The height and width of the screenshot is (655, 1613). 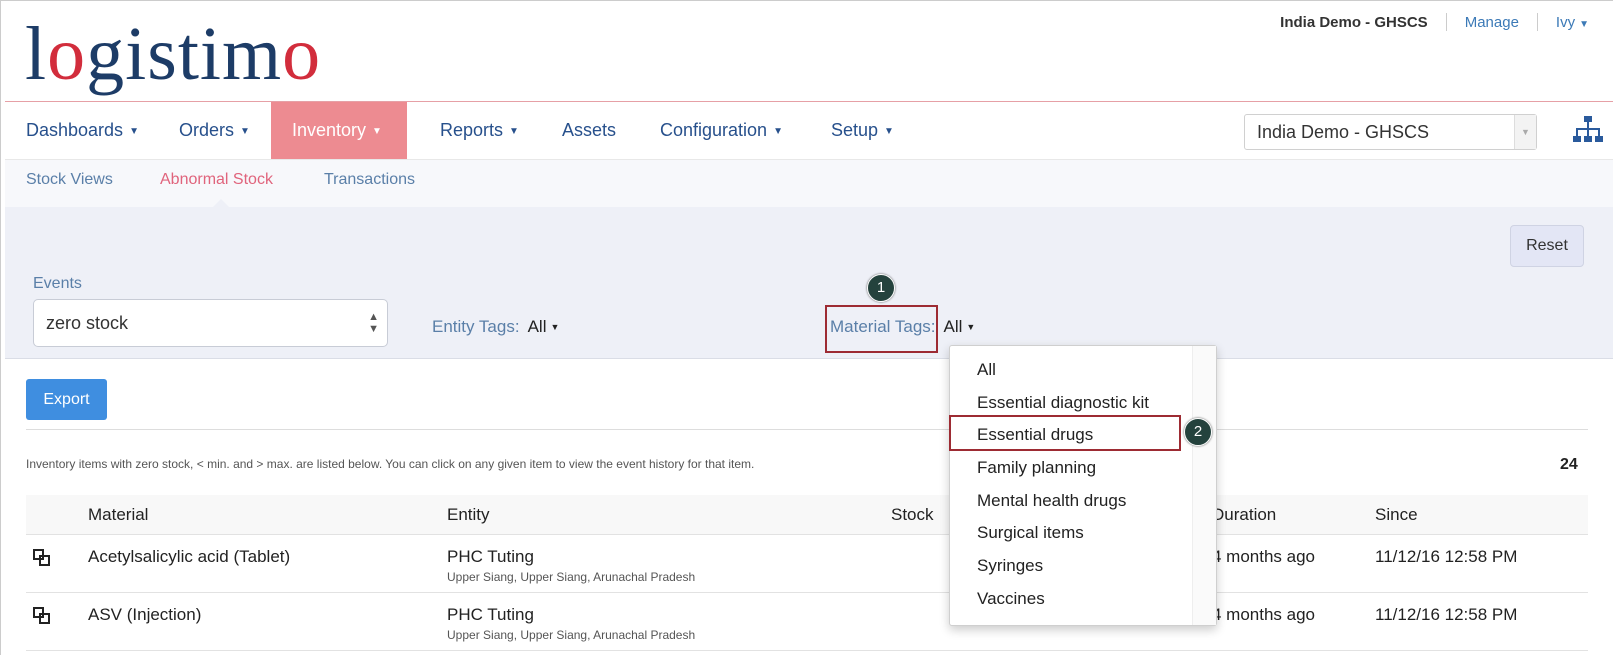 I want to click on header-duration: Duration, so click(x=1244, y=514).